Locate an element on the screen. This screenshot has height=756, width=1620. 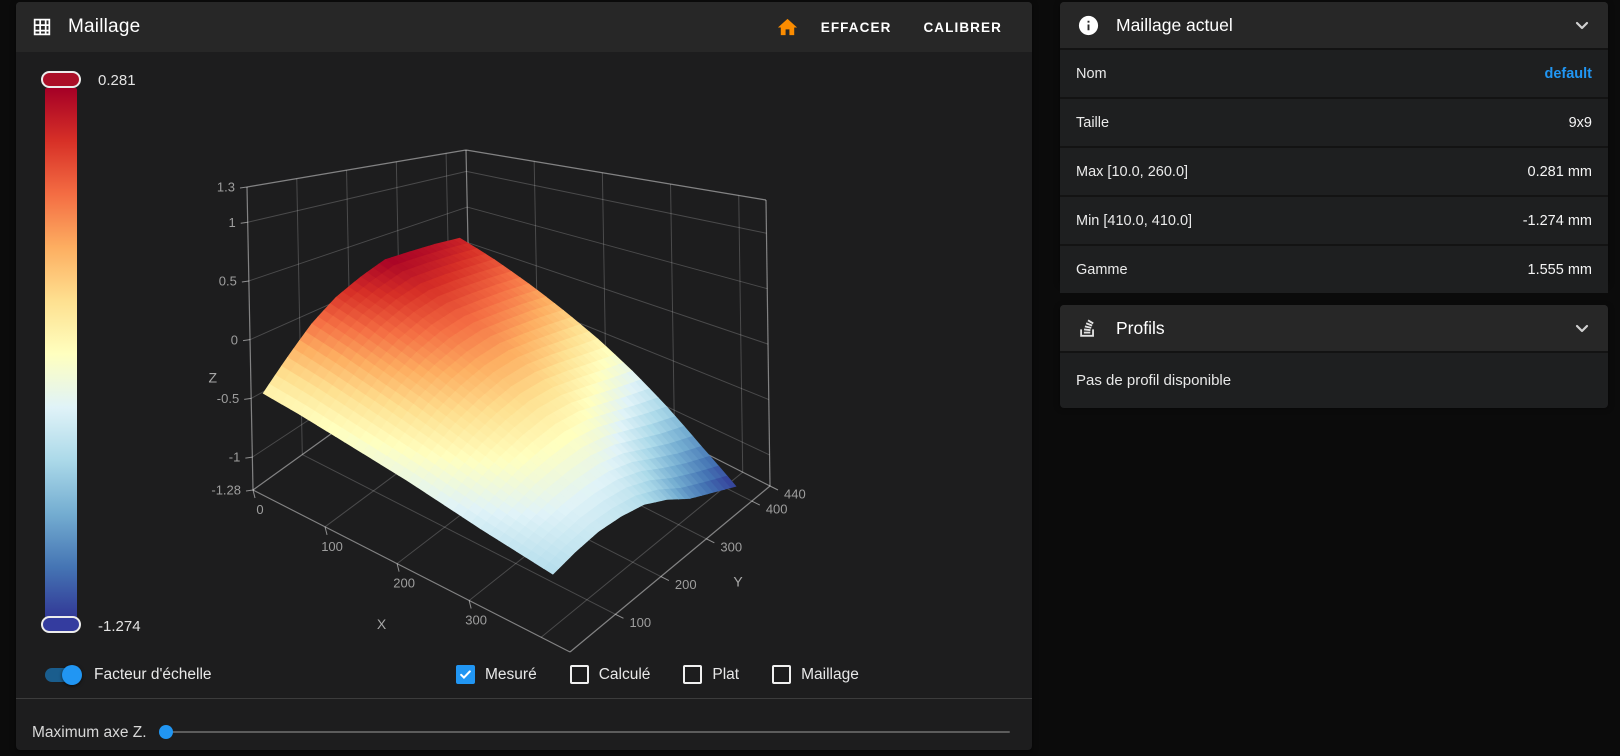
profiles-empty-text: Pas de profil disponible is located at coordinates (1334, 379).